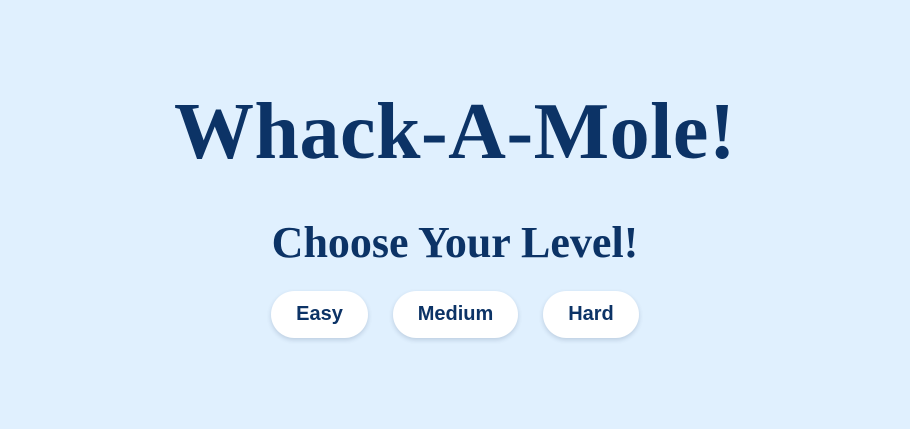 The width and height of the screenshot is (910, 429). I want to click on game-title: Whack-A-Mole!, so click(455, 132).